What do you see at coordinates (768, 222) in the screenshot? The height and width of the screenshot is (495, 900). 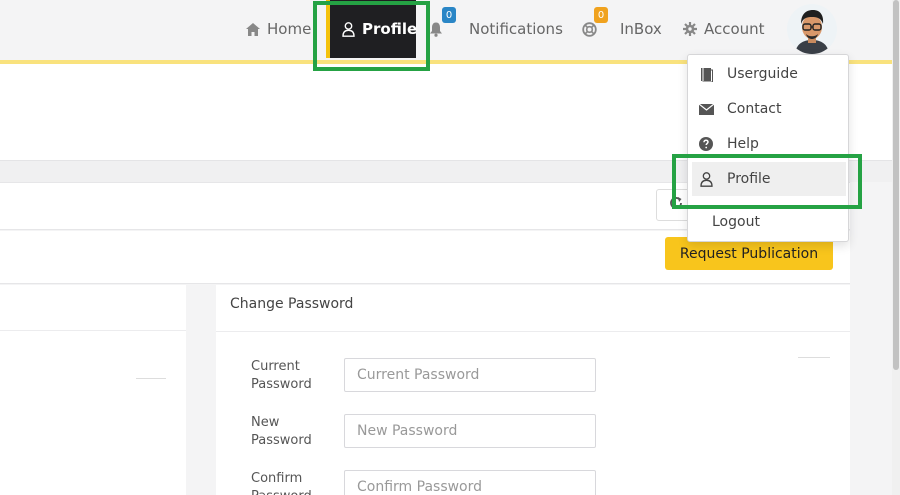 I see `menu-item-logout: Logout` at bounding box center [768, 222].